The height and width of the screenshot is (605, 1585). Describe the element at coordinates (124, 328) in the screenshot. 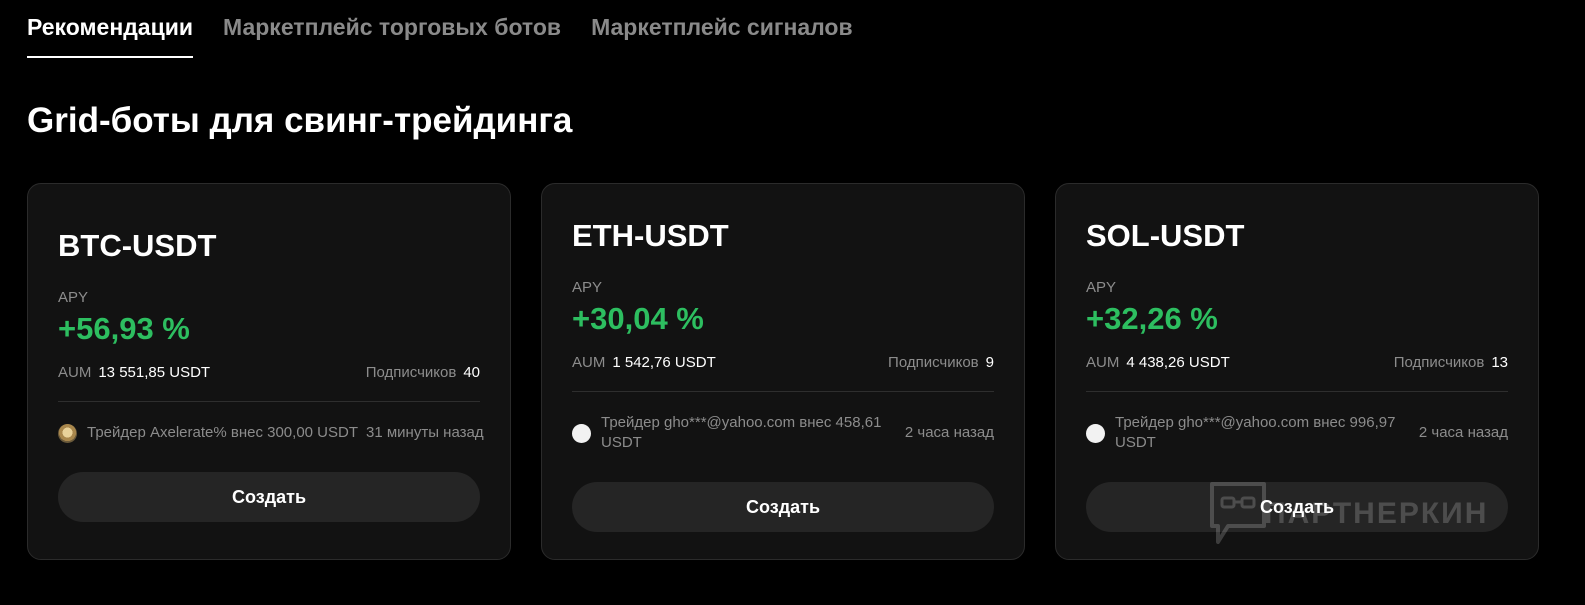

I see `apy-value: +56,93 %` at that location.